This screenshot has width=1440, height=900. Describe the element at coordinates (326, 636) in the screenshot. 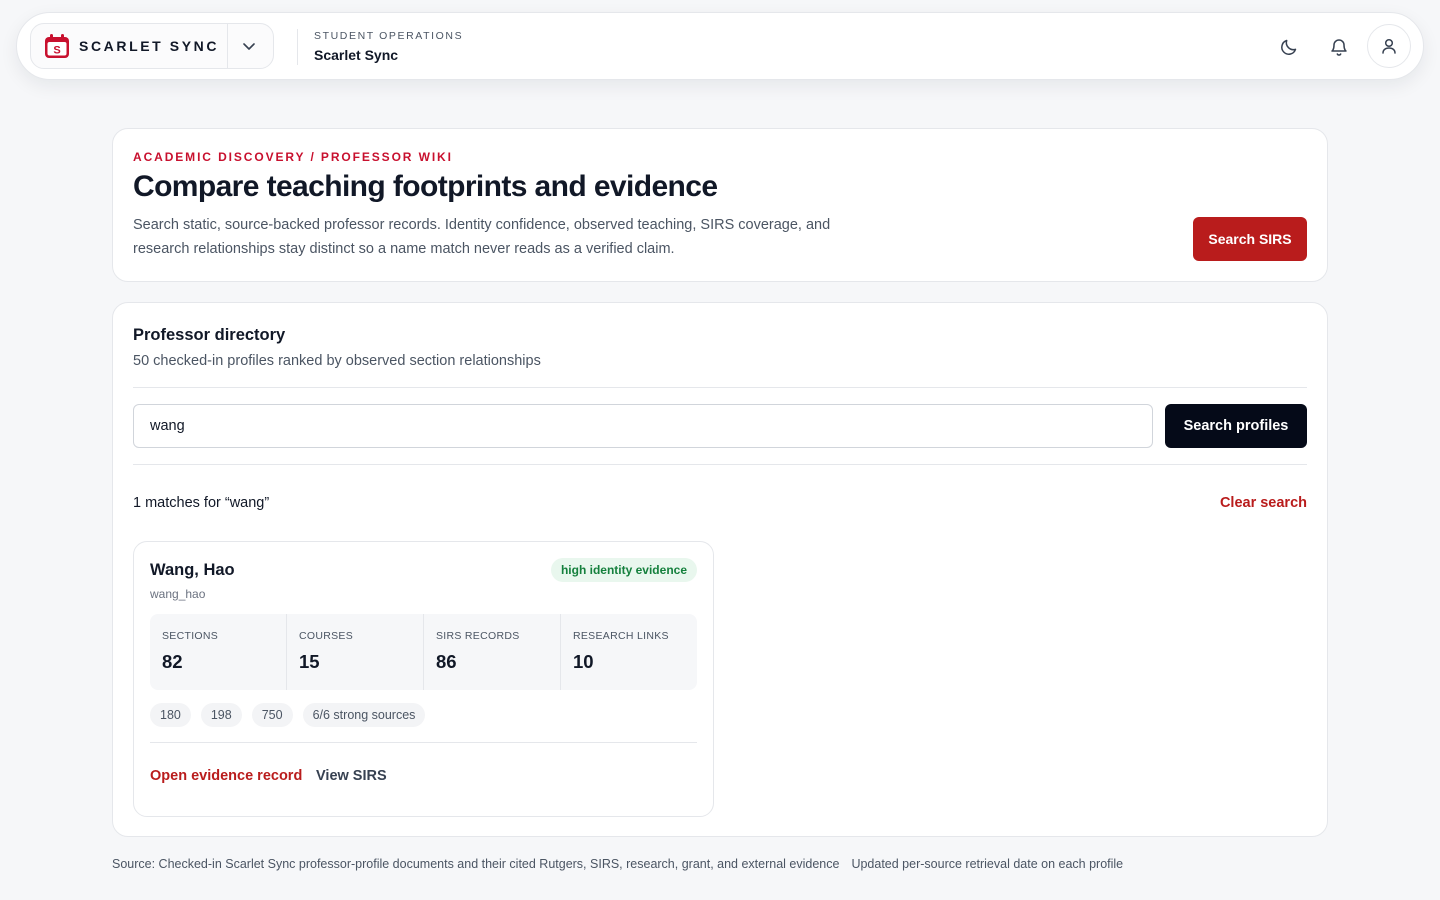

I see `stat-label: COURSES` at that location.